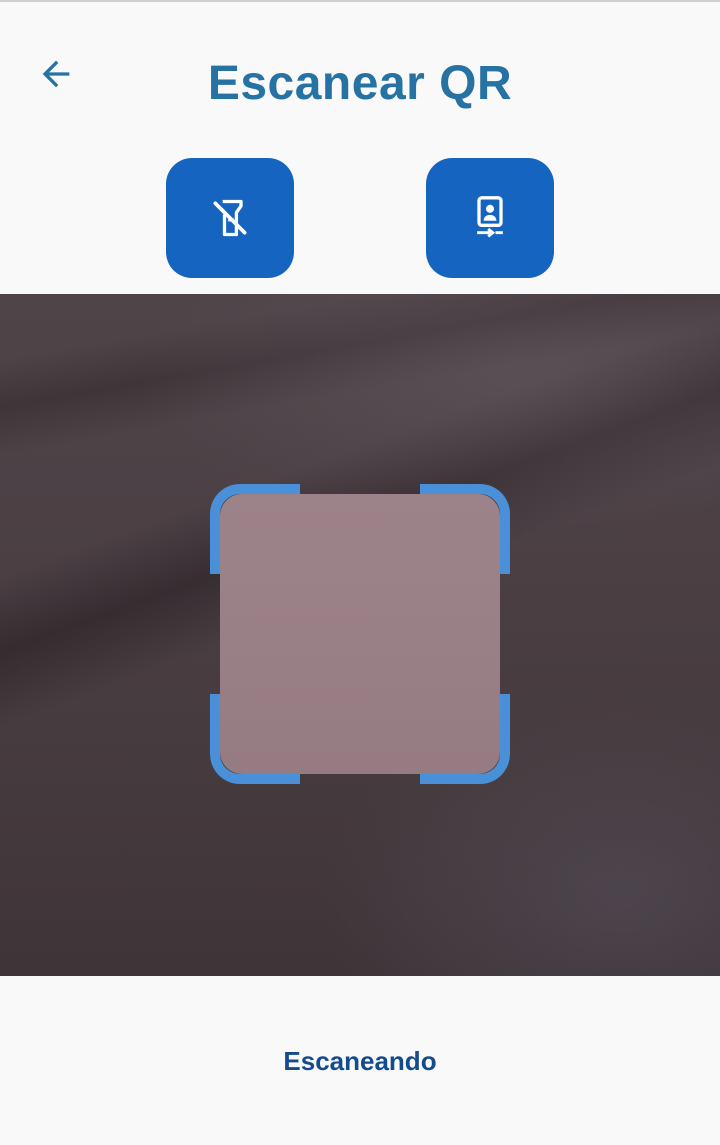 The height and width of the screenshot is (1145, 720). Describe the element at coordinates (255, 529) in the screenshot. I see `scan-corner-top-left` at that location.